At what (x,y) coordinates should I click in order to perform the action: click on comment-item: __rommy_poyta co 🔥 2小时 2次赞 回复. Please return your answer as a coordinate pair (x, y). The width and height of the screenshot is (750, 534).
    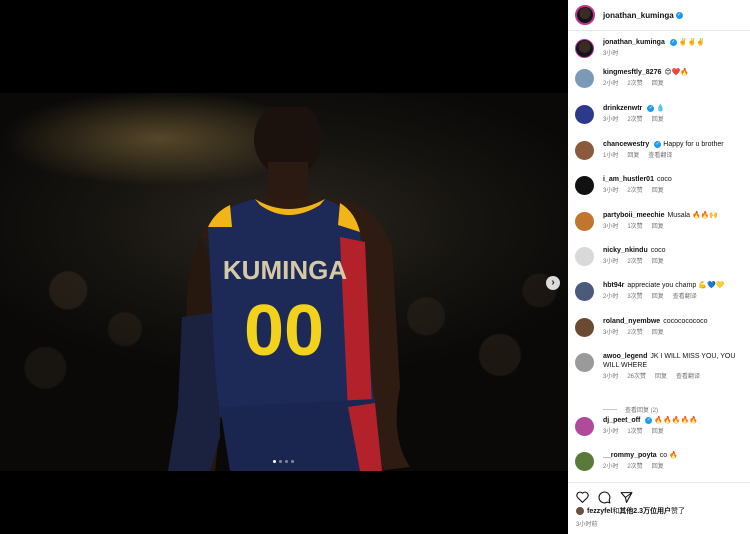
    Looking at the image, I should click on (662, 461).